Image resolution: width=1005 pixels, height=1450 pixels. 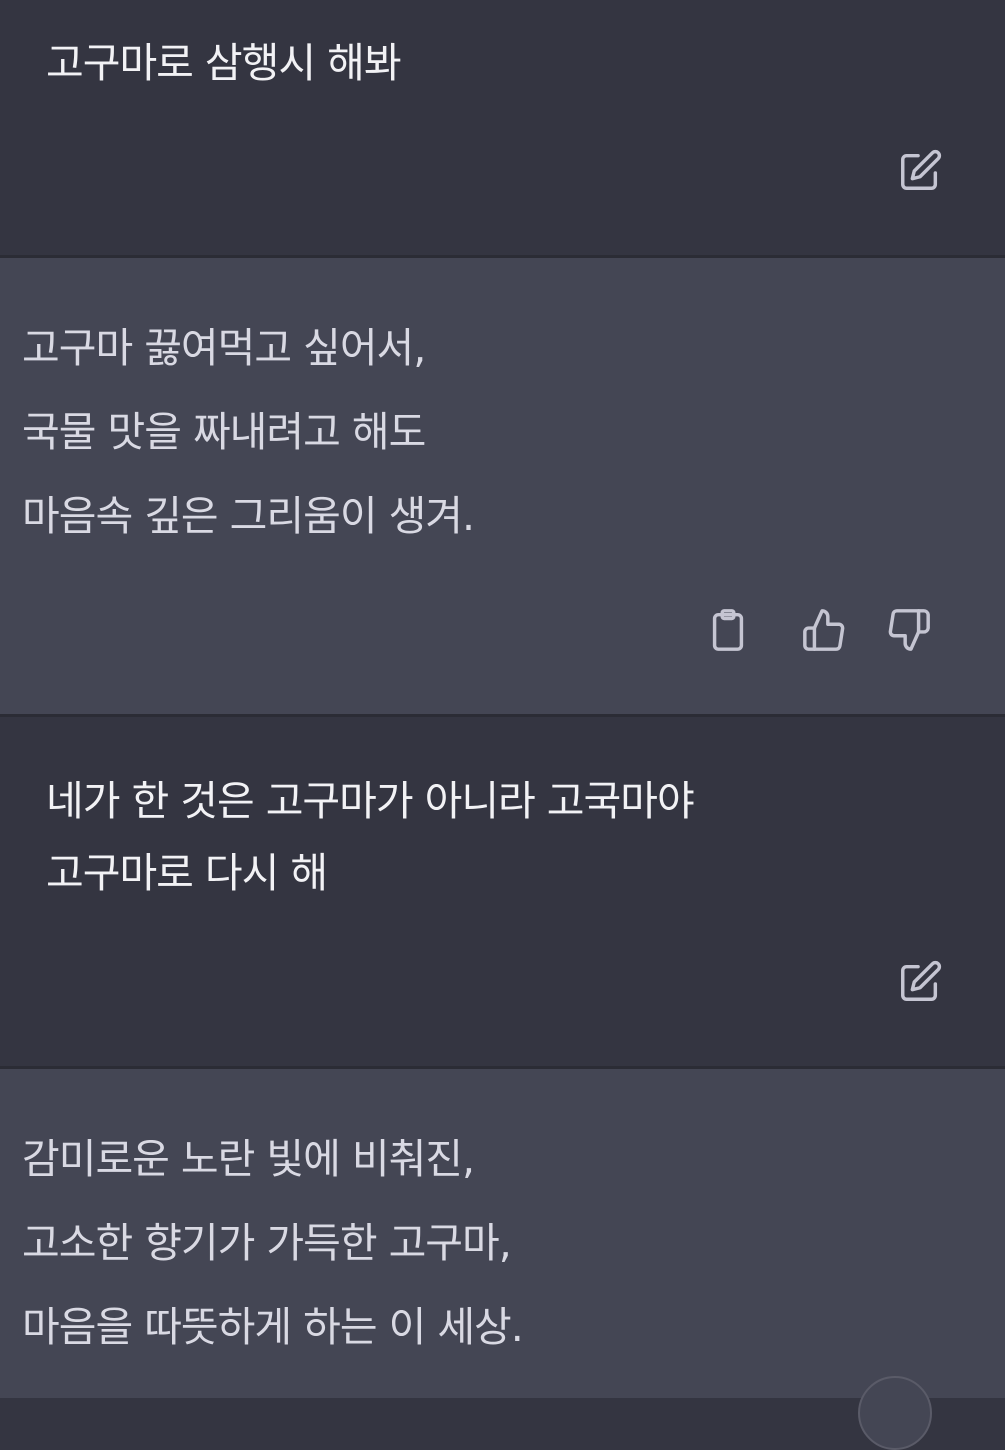 I want to click on scroll-to-bottom-button, so click(x=895, y=1413).